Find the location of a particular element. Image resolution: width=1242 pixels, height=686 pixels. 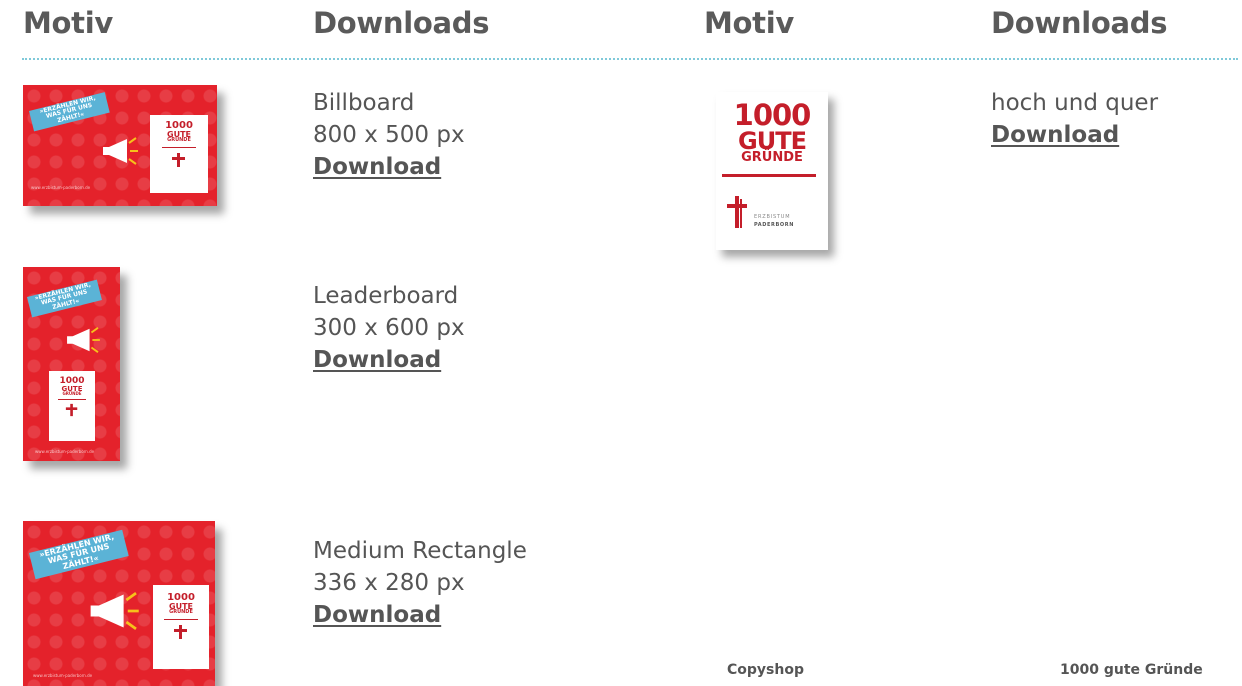

footer-copyshop-link: Copyshop is located at coordinates (765, 670).